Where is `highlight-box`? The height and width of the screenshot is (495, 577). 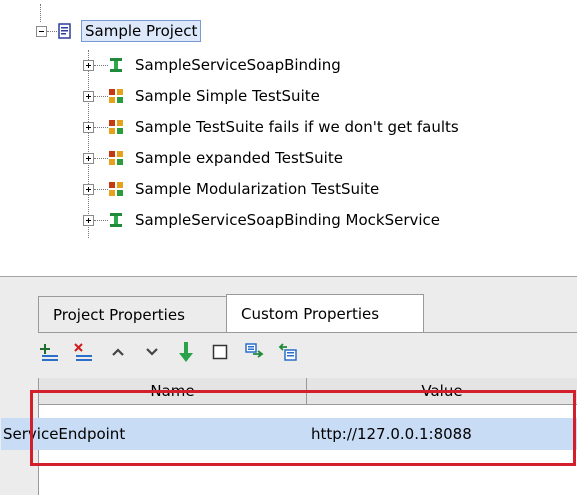 highlight-box is located at coordinates (303, 428).